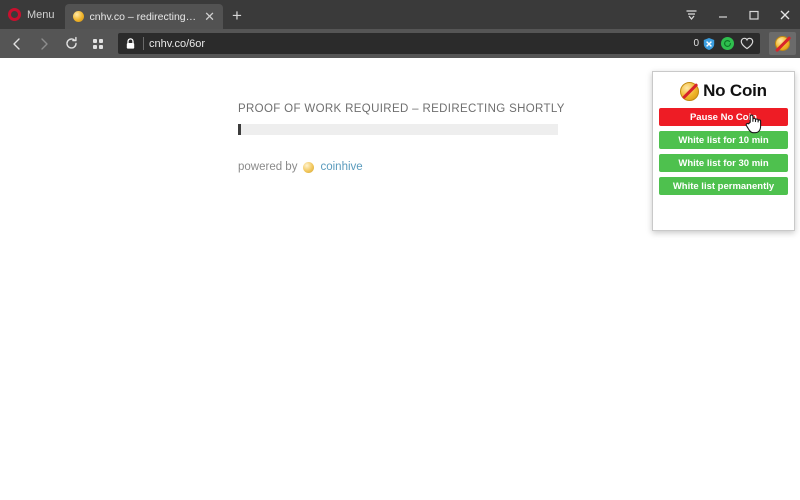 The image size is (800, 500). What do you see at coordinates (723, 163) in the screenshot?
I see `whitelist-30min-button: White list for 30 min` at bounding box center [723, 163].